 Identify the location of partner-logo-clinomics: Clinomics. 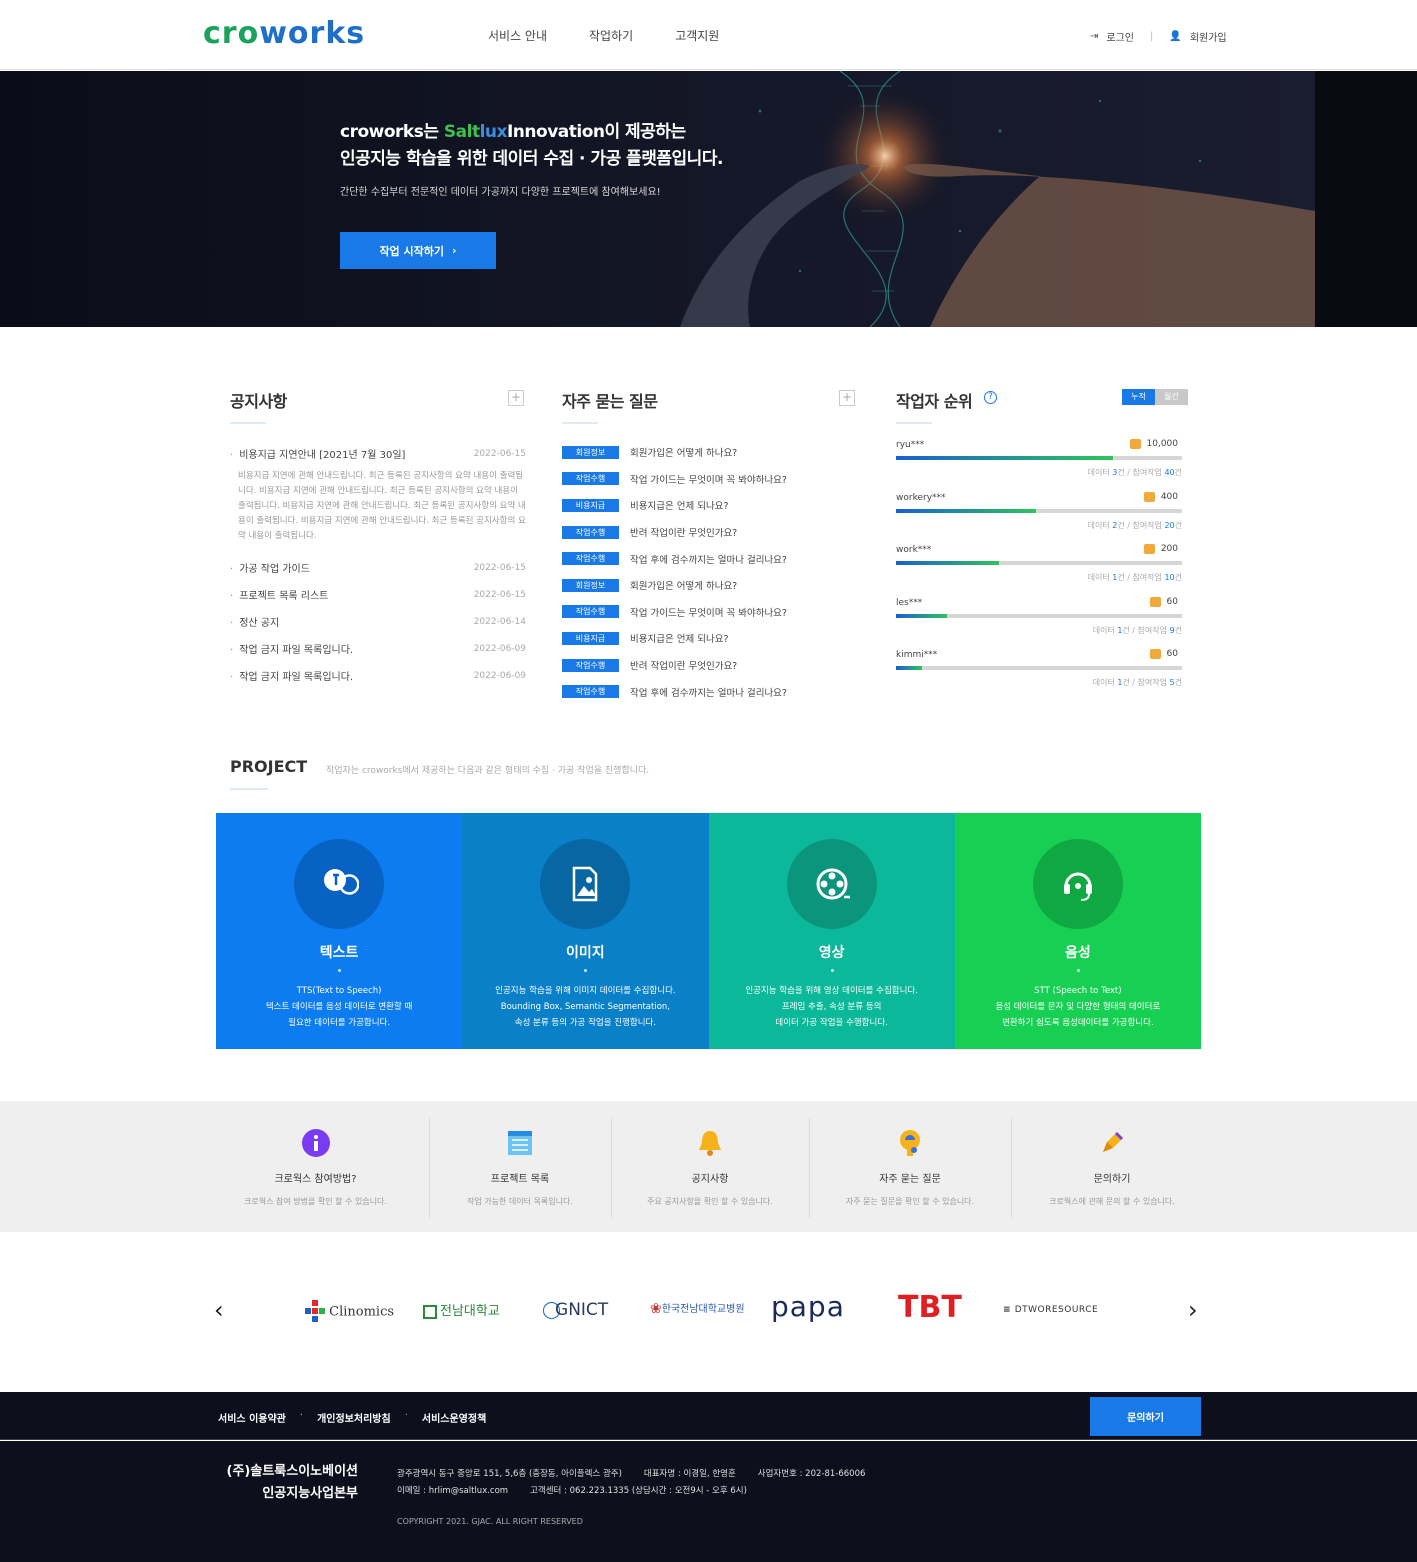
(349, 1312).